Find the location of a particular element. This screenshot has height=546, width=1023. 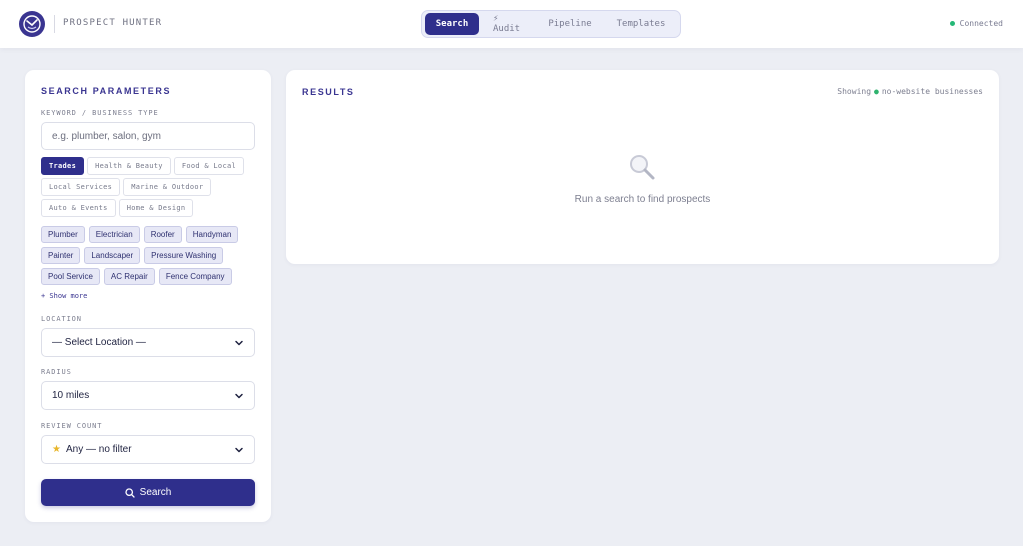

category-chip-trades: Trades is located at coordinates (63, 166).